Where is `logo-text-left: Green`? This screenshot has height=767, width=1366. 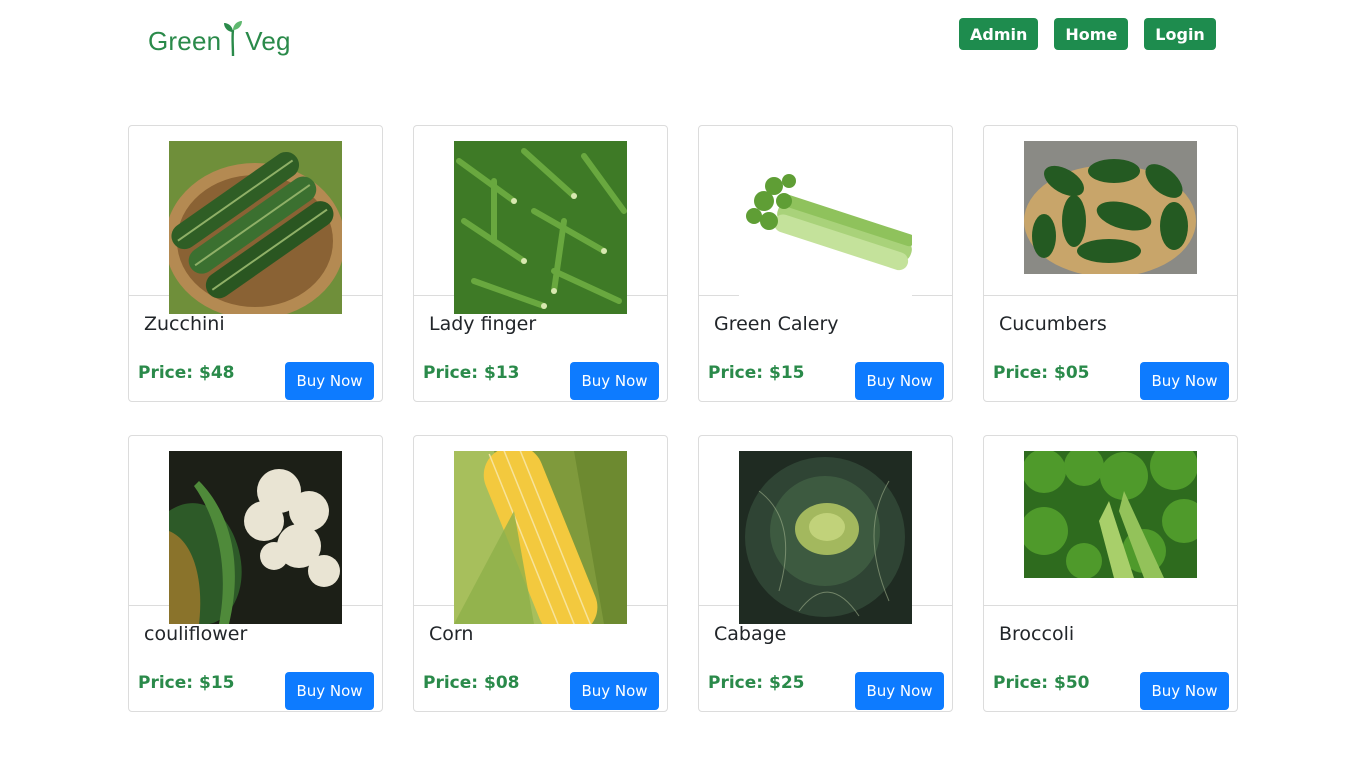
logo-text-left: Green is located at coordinates (185, 41).